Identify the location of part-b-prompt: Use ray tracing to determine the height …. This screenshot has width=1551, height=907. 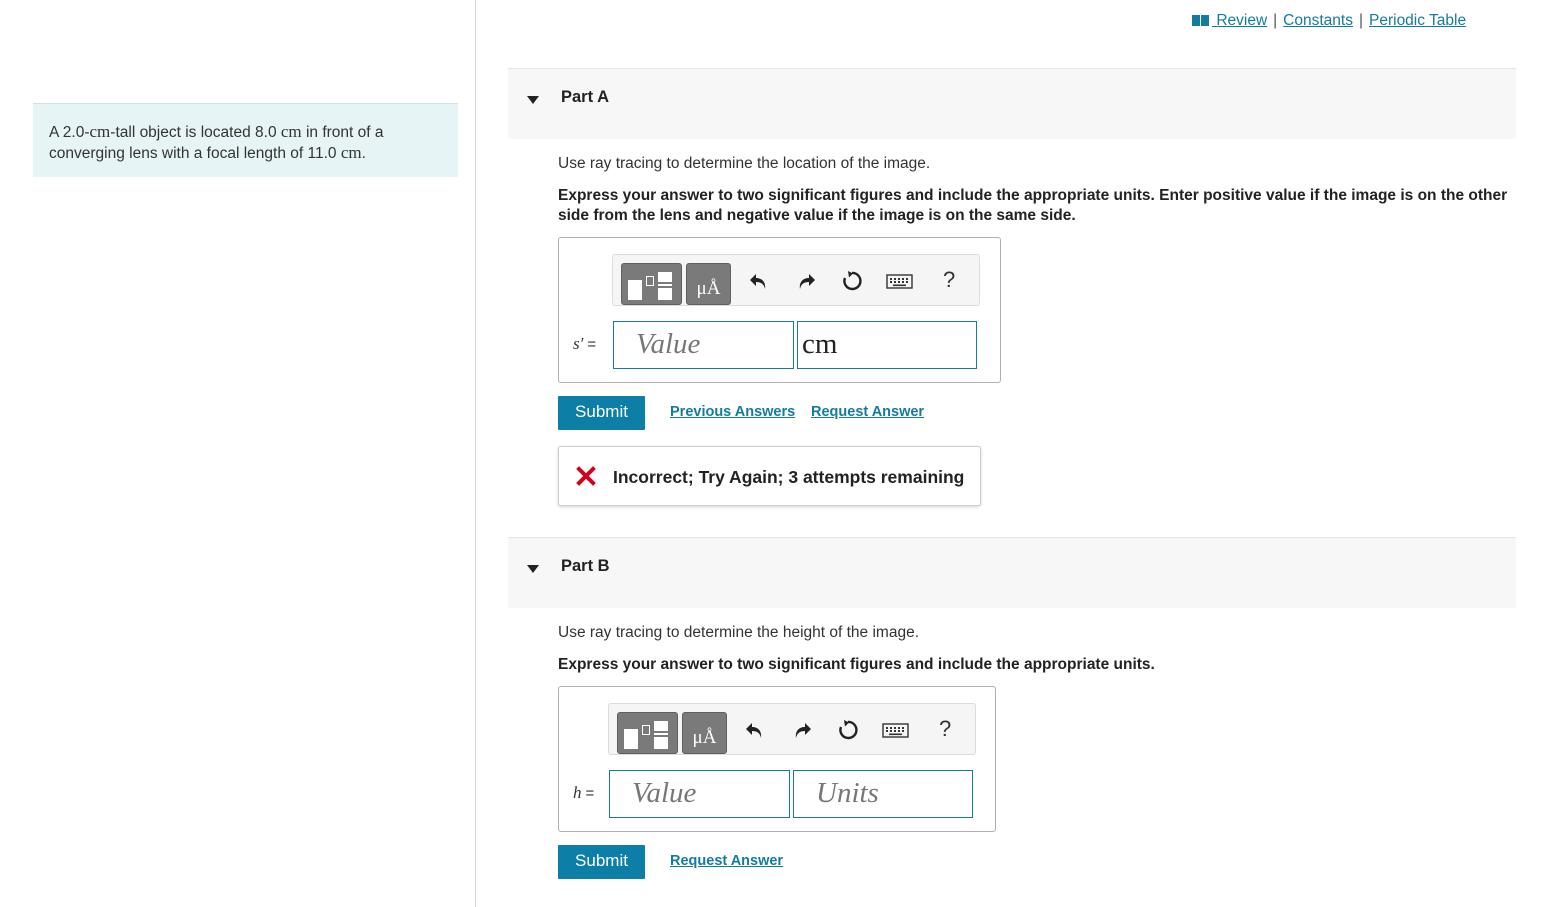
(739, 632).